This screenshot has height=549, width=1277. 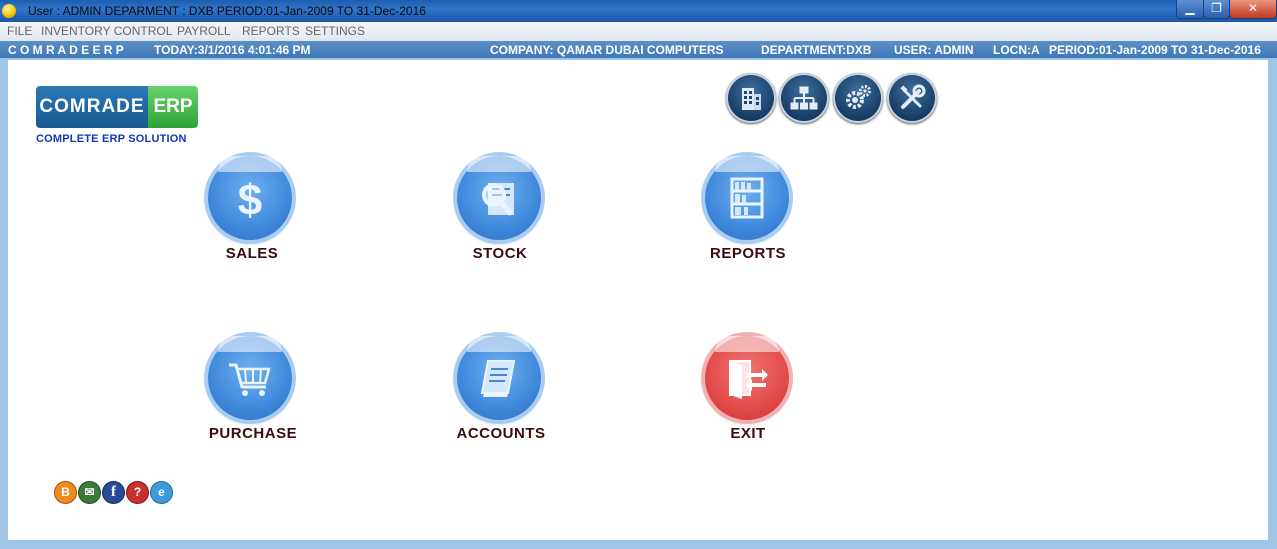 What do you see at coordinates (748, 433) in the screenshot?
I see `exit-label: EXIT` at bounding box center [748, 433].